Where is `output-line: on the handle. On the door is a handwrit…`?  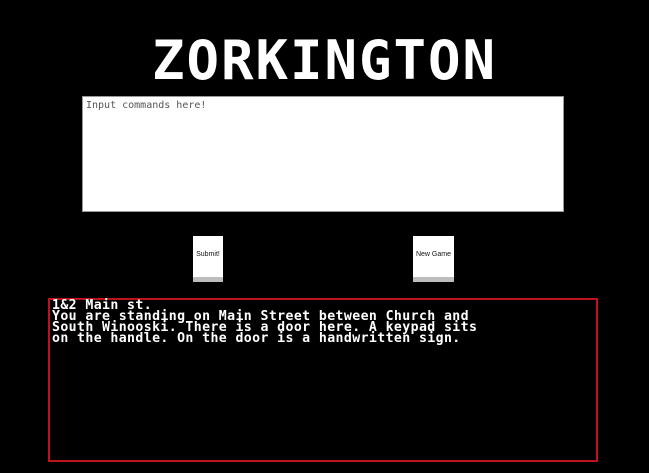
output-line: on the handle. On the door is a handwrit… is located at coordinates (256, 338).